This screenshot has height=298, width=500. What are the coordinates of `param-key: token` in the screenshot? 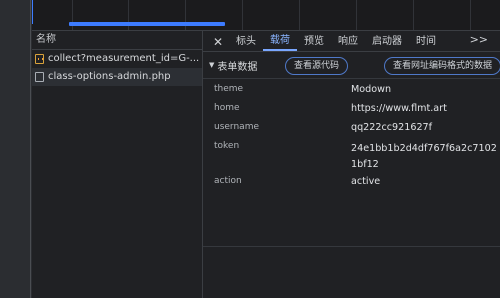 It's located at (227, 146).